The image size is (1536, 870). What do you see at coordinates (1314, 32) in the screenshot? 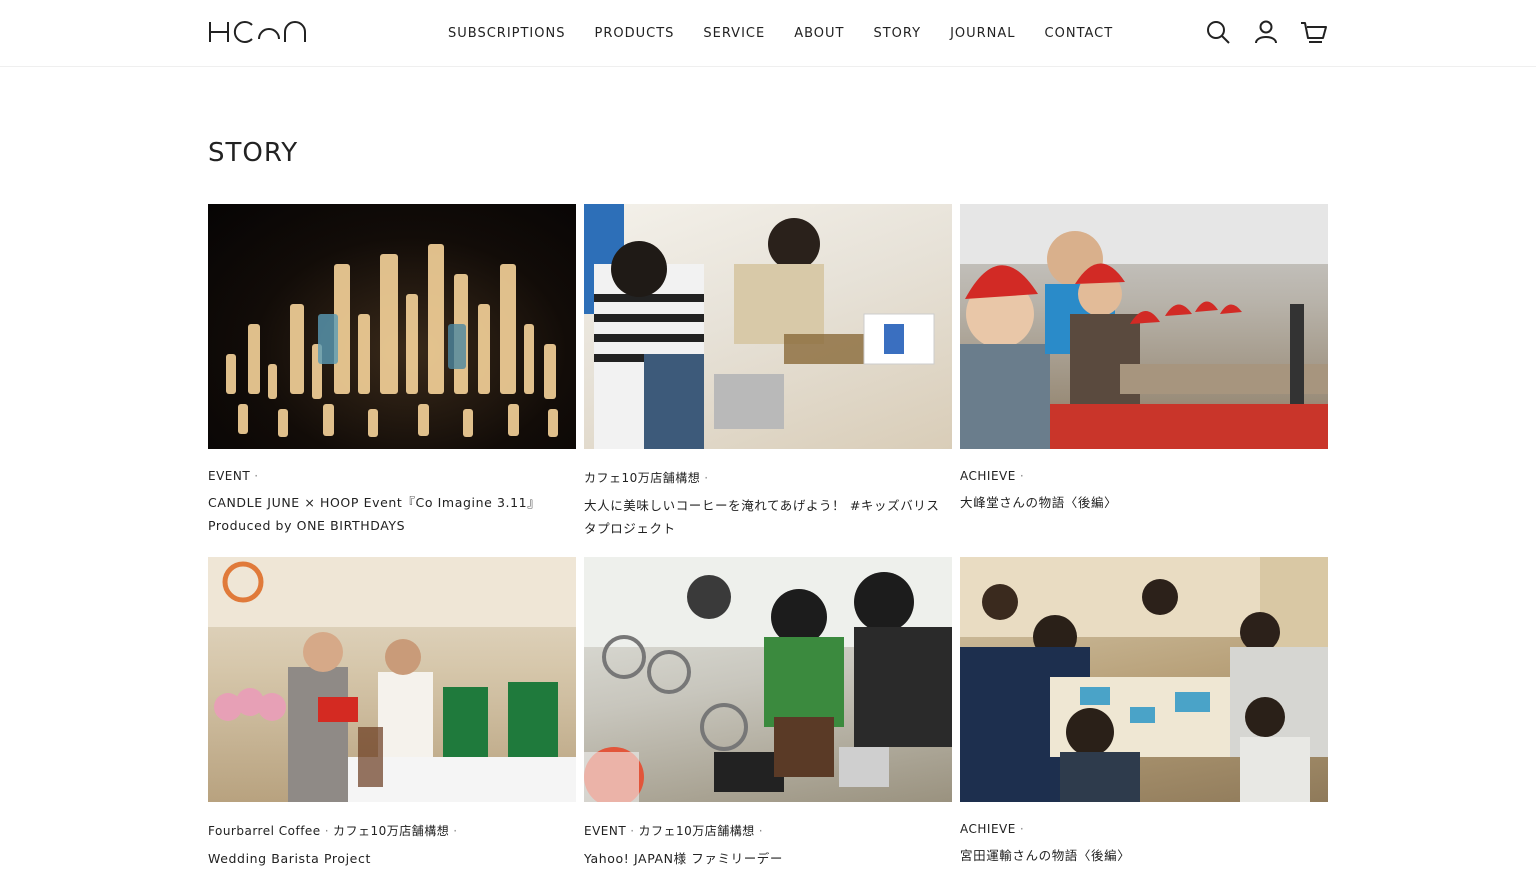
I see `cart-icon` at bounding box center [1314, 32].